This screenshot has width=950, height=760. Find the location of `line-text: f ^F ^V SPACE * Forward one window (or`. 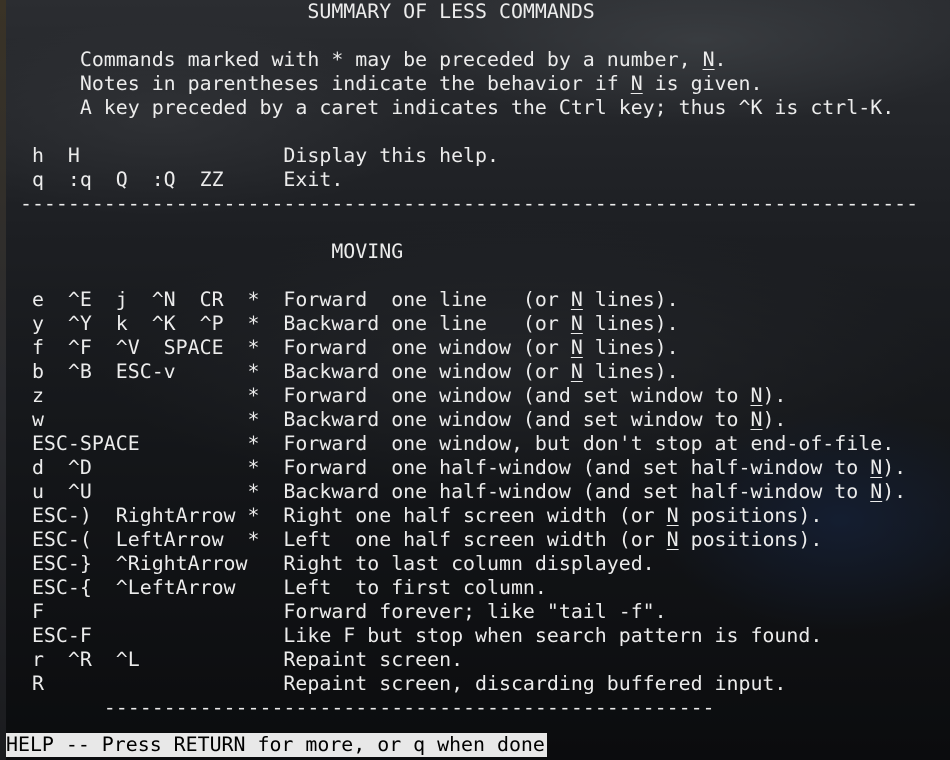

line-text: f ^F ^V SPACE * Forward one window (or is located at coordinates (289, 347).